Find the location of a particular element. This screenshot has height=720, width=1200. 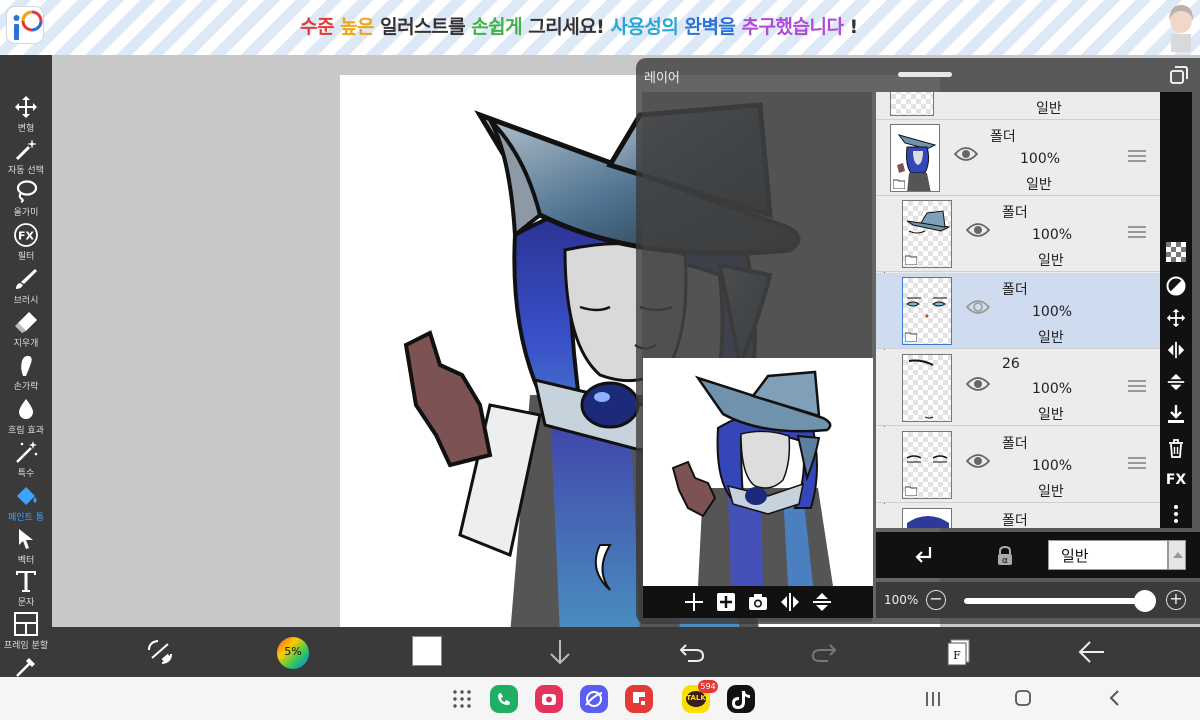

checker-icon is located at coordinates (1176, 252).